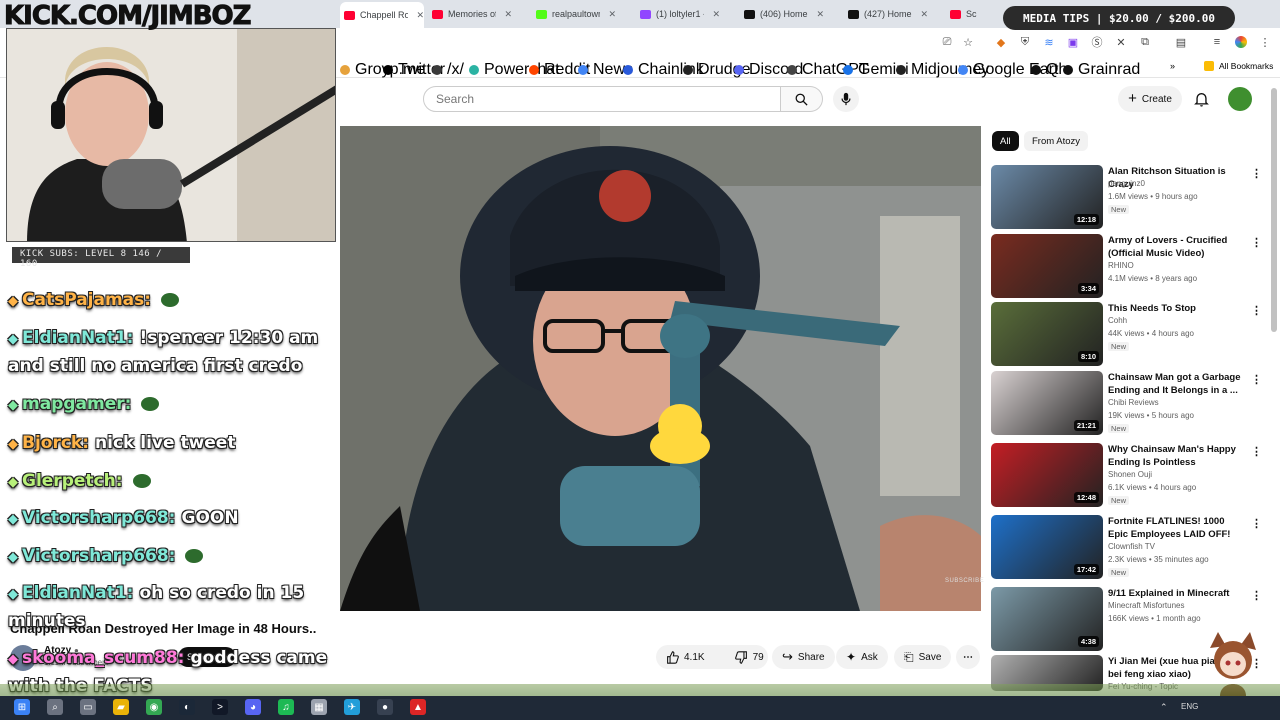  What do you see at coordinates (678, 14) in the screenshot?
I see `browser-tab: (1) loltyler1 - Tw ✕` at bounding box center [678, 14].